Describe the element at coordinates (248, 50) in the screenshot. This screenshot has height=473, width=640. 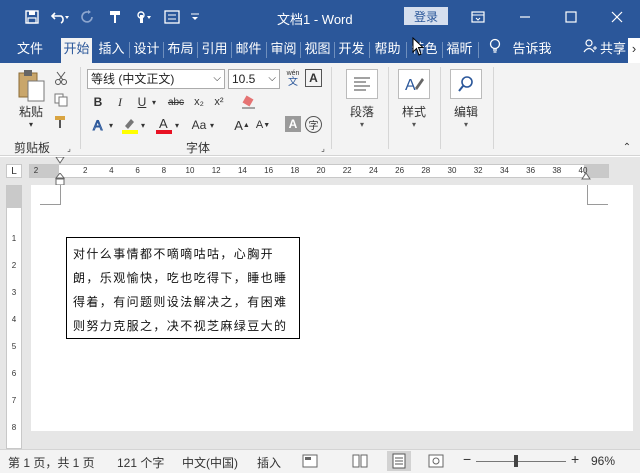
I see `tab-mailings: 邮件` at that location.